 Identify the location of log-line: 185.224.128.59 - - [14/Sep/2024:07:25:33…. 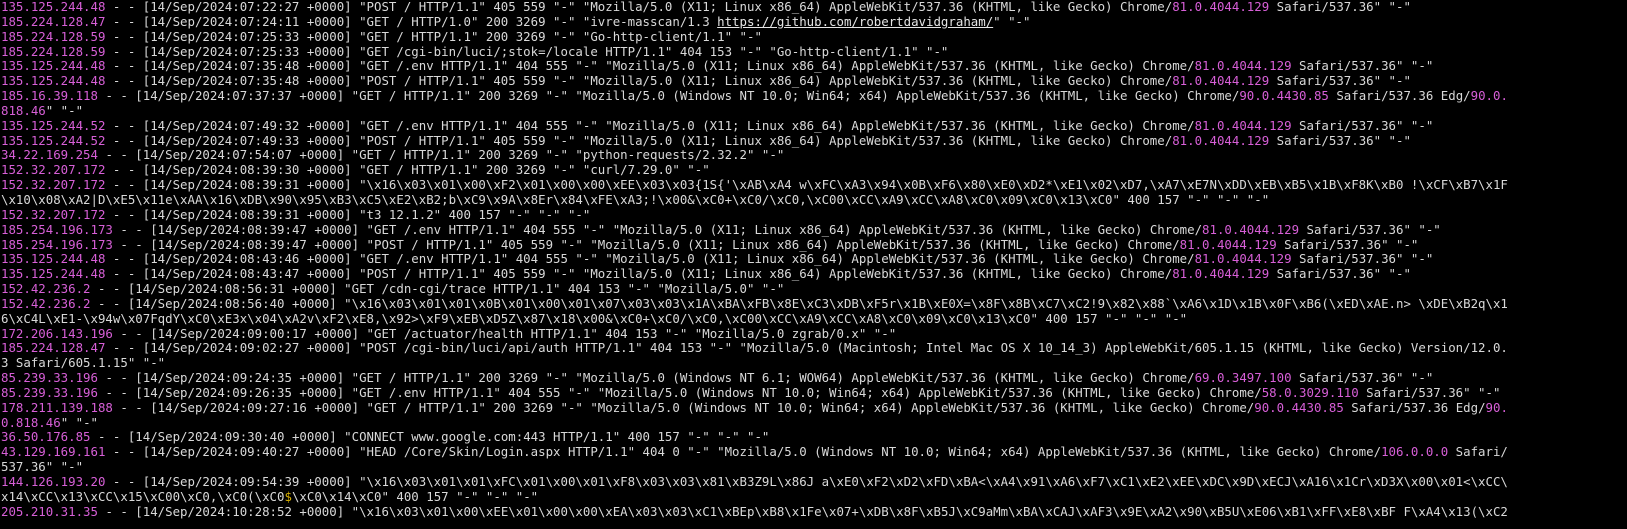
(814, 51).